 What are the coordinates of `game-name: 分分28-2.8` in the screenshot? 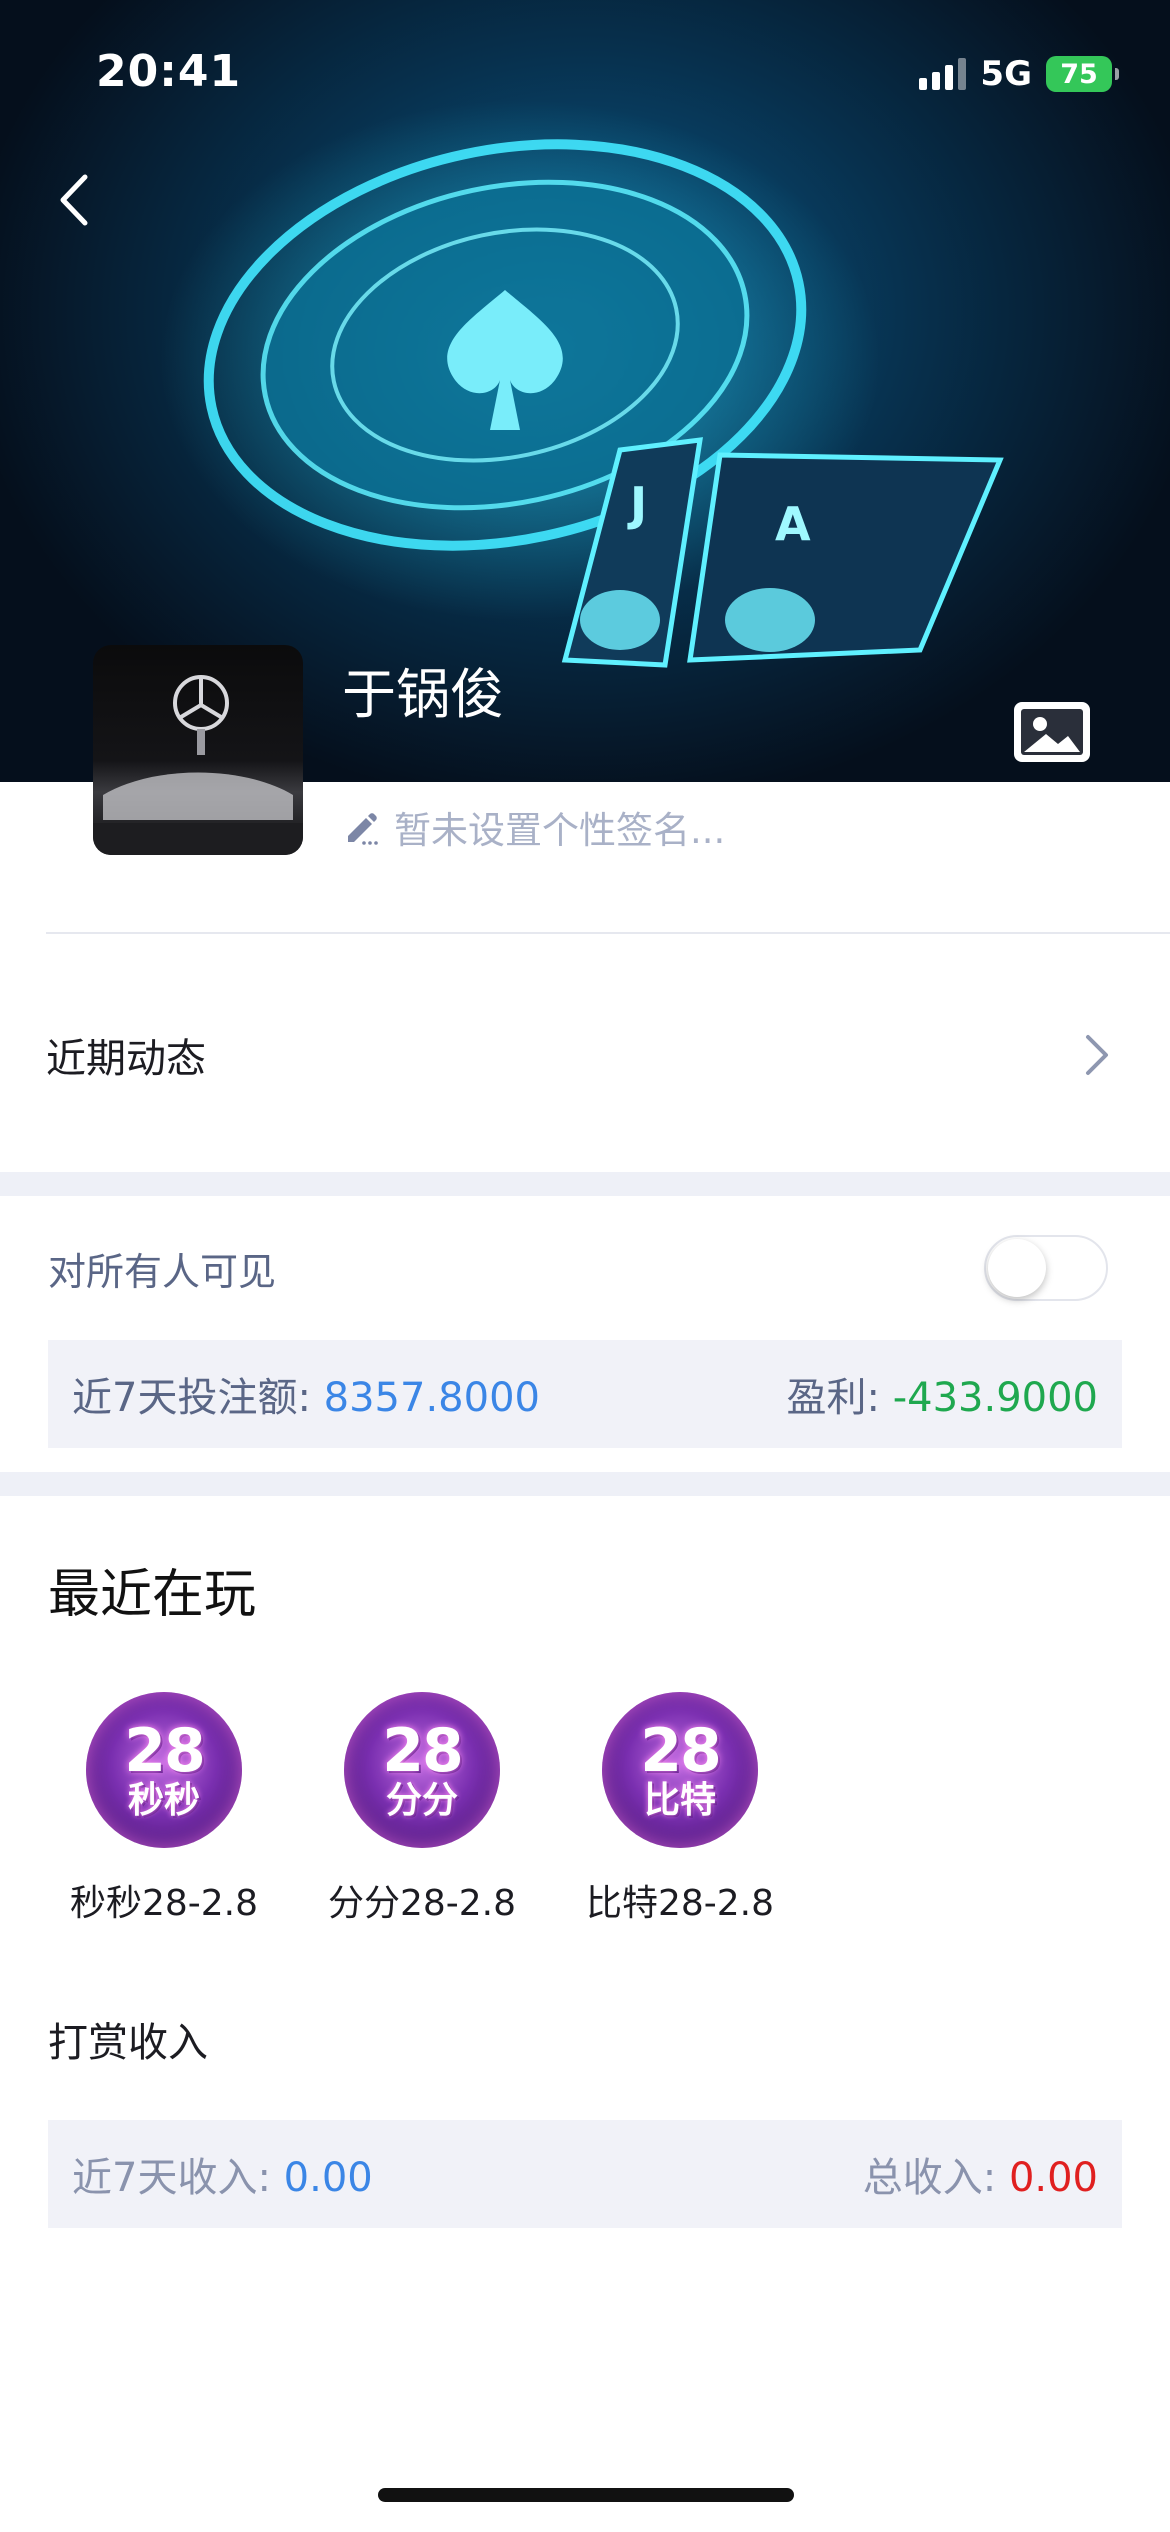 It's located at (422, 1903).